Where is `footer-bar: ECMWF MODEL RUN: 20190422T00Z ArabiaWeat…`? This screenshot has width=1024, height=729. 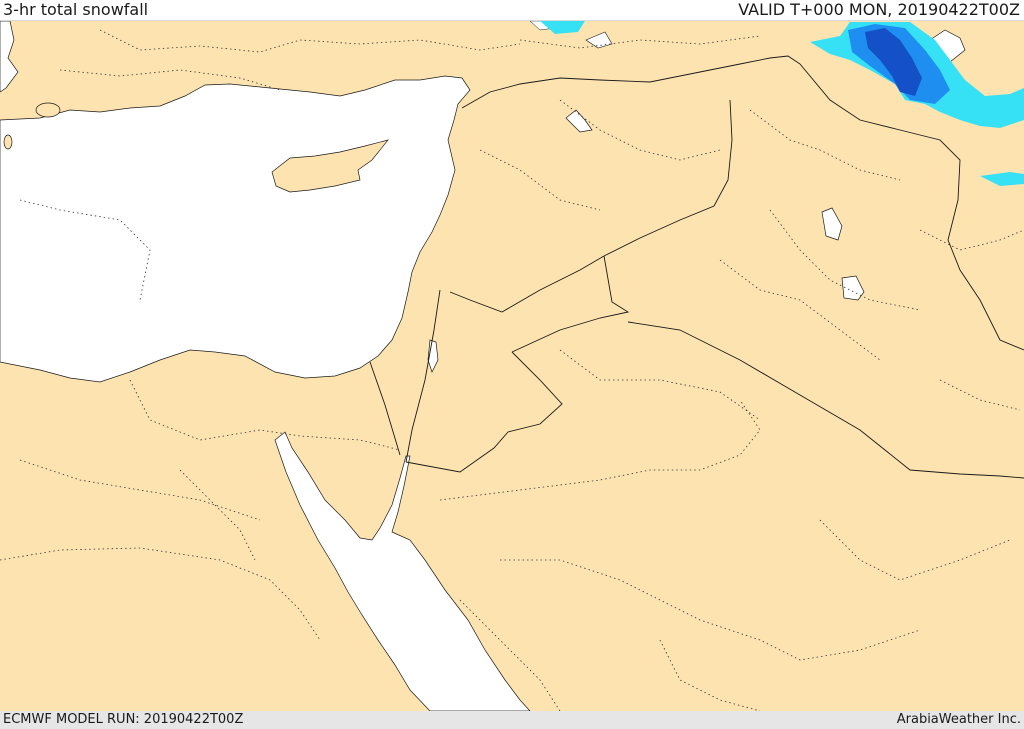 footer-bar: ECMWF MODEL RUN: 20190422T00Z ArabiaWeat… is located at coordinates (512, 720).